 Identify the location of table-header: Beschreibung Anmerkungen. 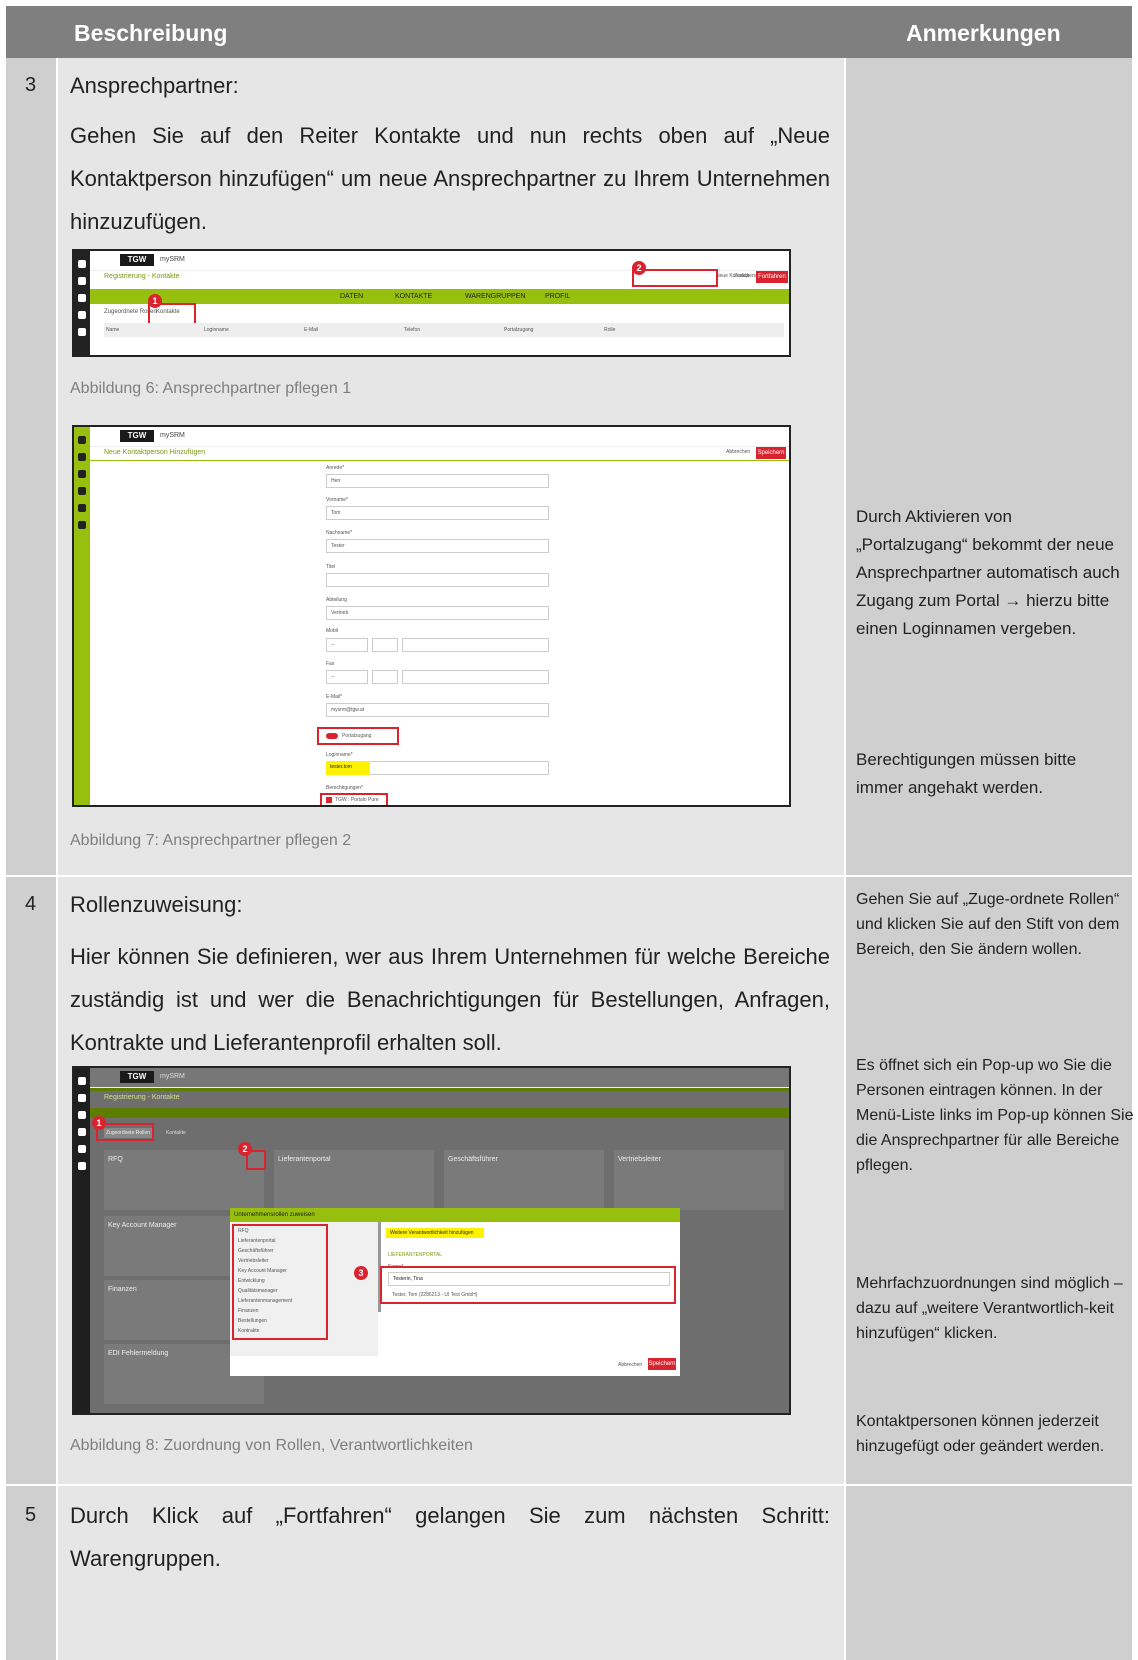
(569, 32).